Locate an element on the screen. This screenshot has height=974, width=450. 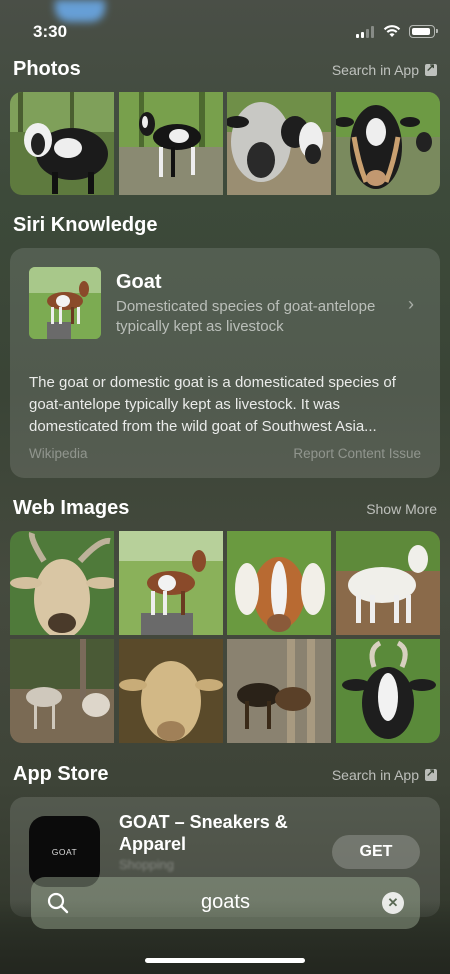
blurred-status-indicator is located at coordinates (80, 11).